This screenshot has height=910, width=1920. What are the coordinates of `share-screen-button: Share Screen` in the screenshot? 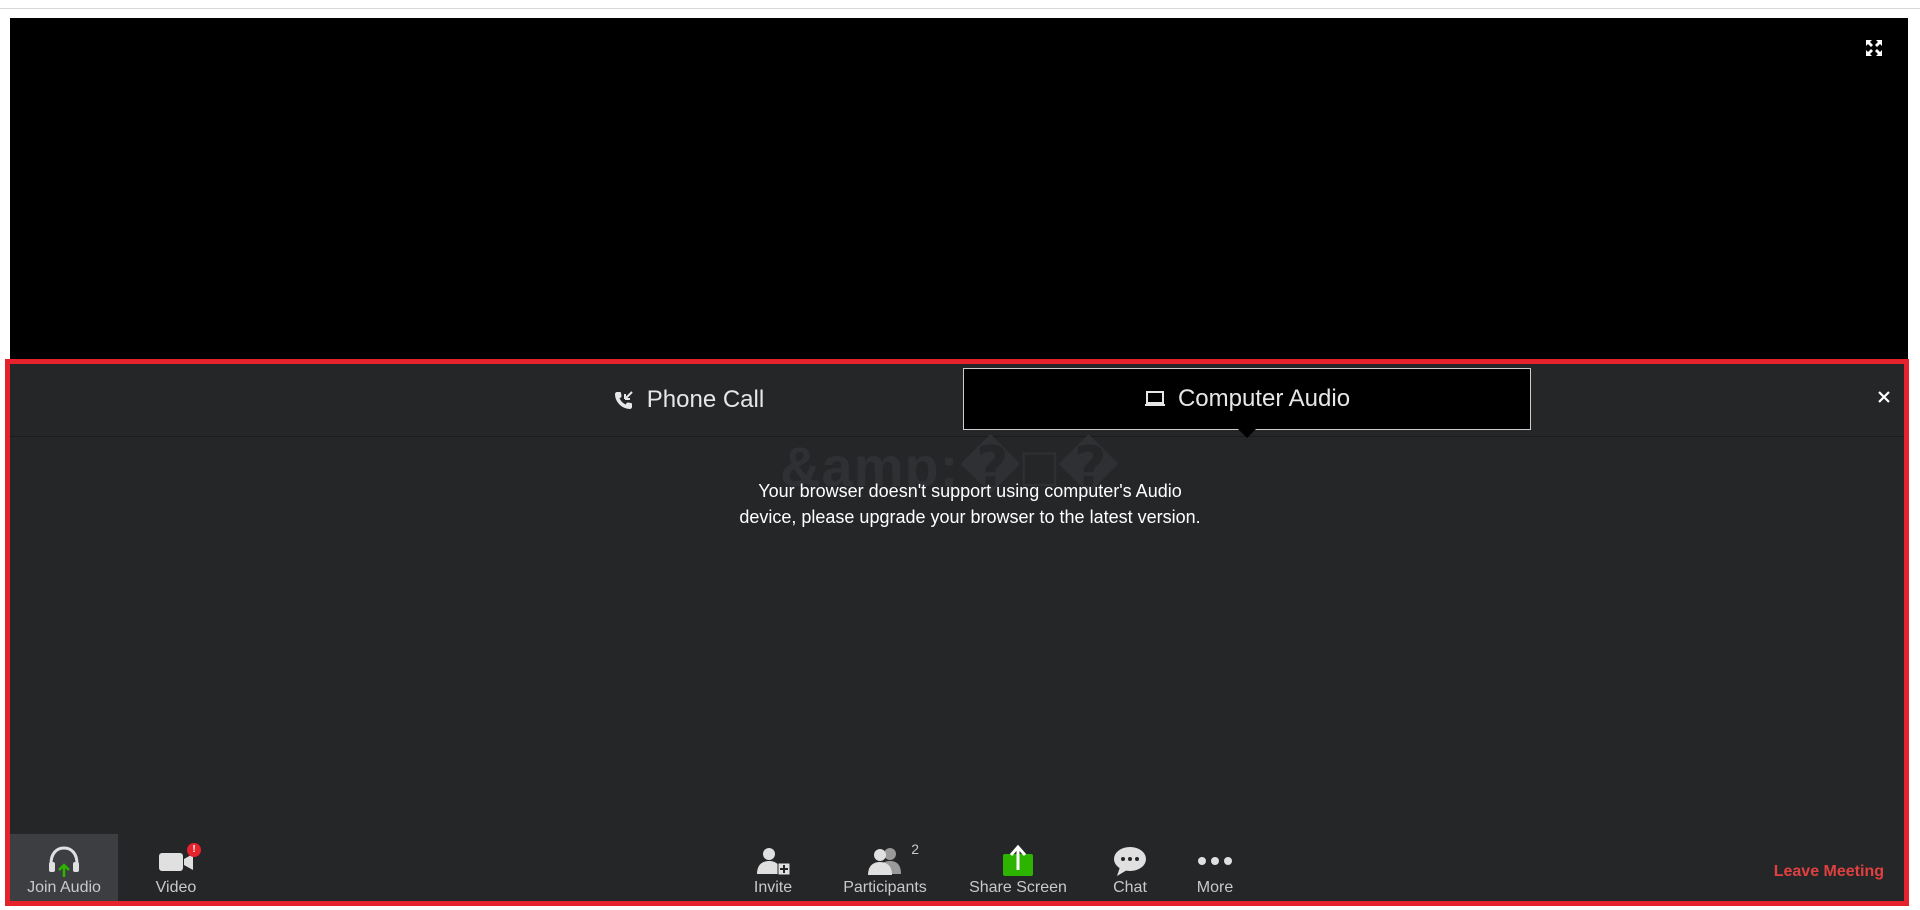 It's located at (1018, 867).